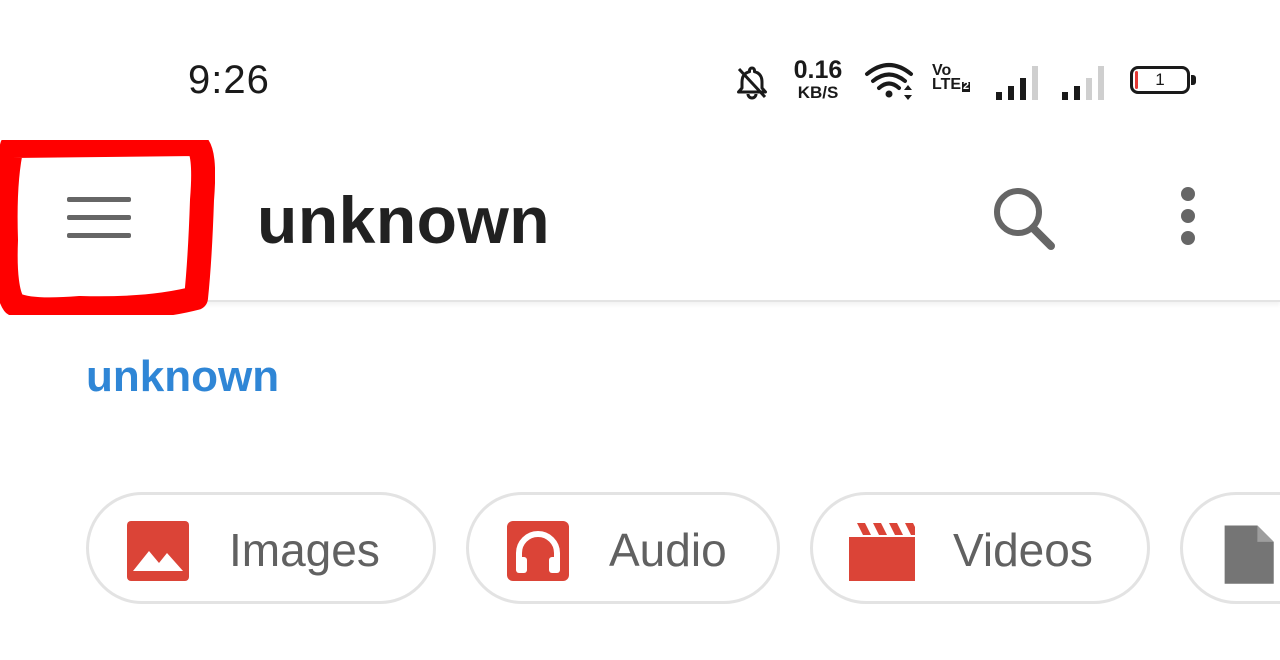  What do you see at coordinates (889, 81) in the screenshot?
I see `wifi-icon` at bounding box center [889, 81].